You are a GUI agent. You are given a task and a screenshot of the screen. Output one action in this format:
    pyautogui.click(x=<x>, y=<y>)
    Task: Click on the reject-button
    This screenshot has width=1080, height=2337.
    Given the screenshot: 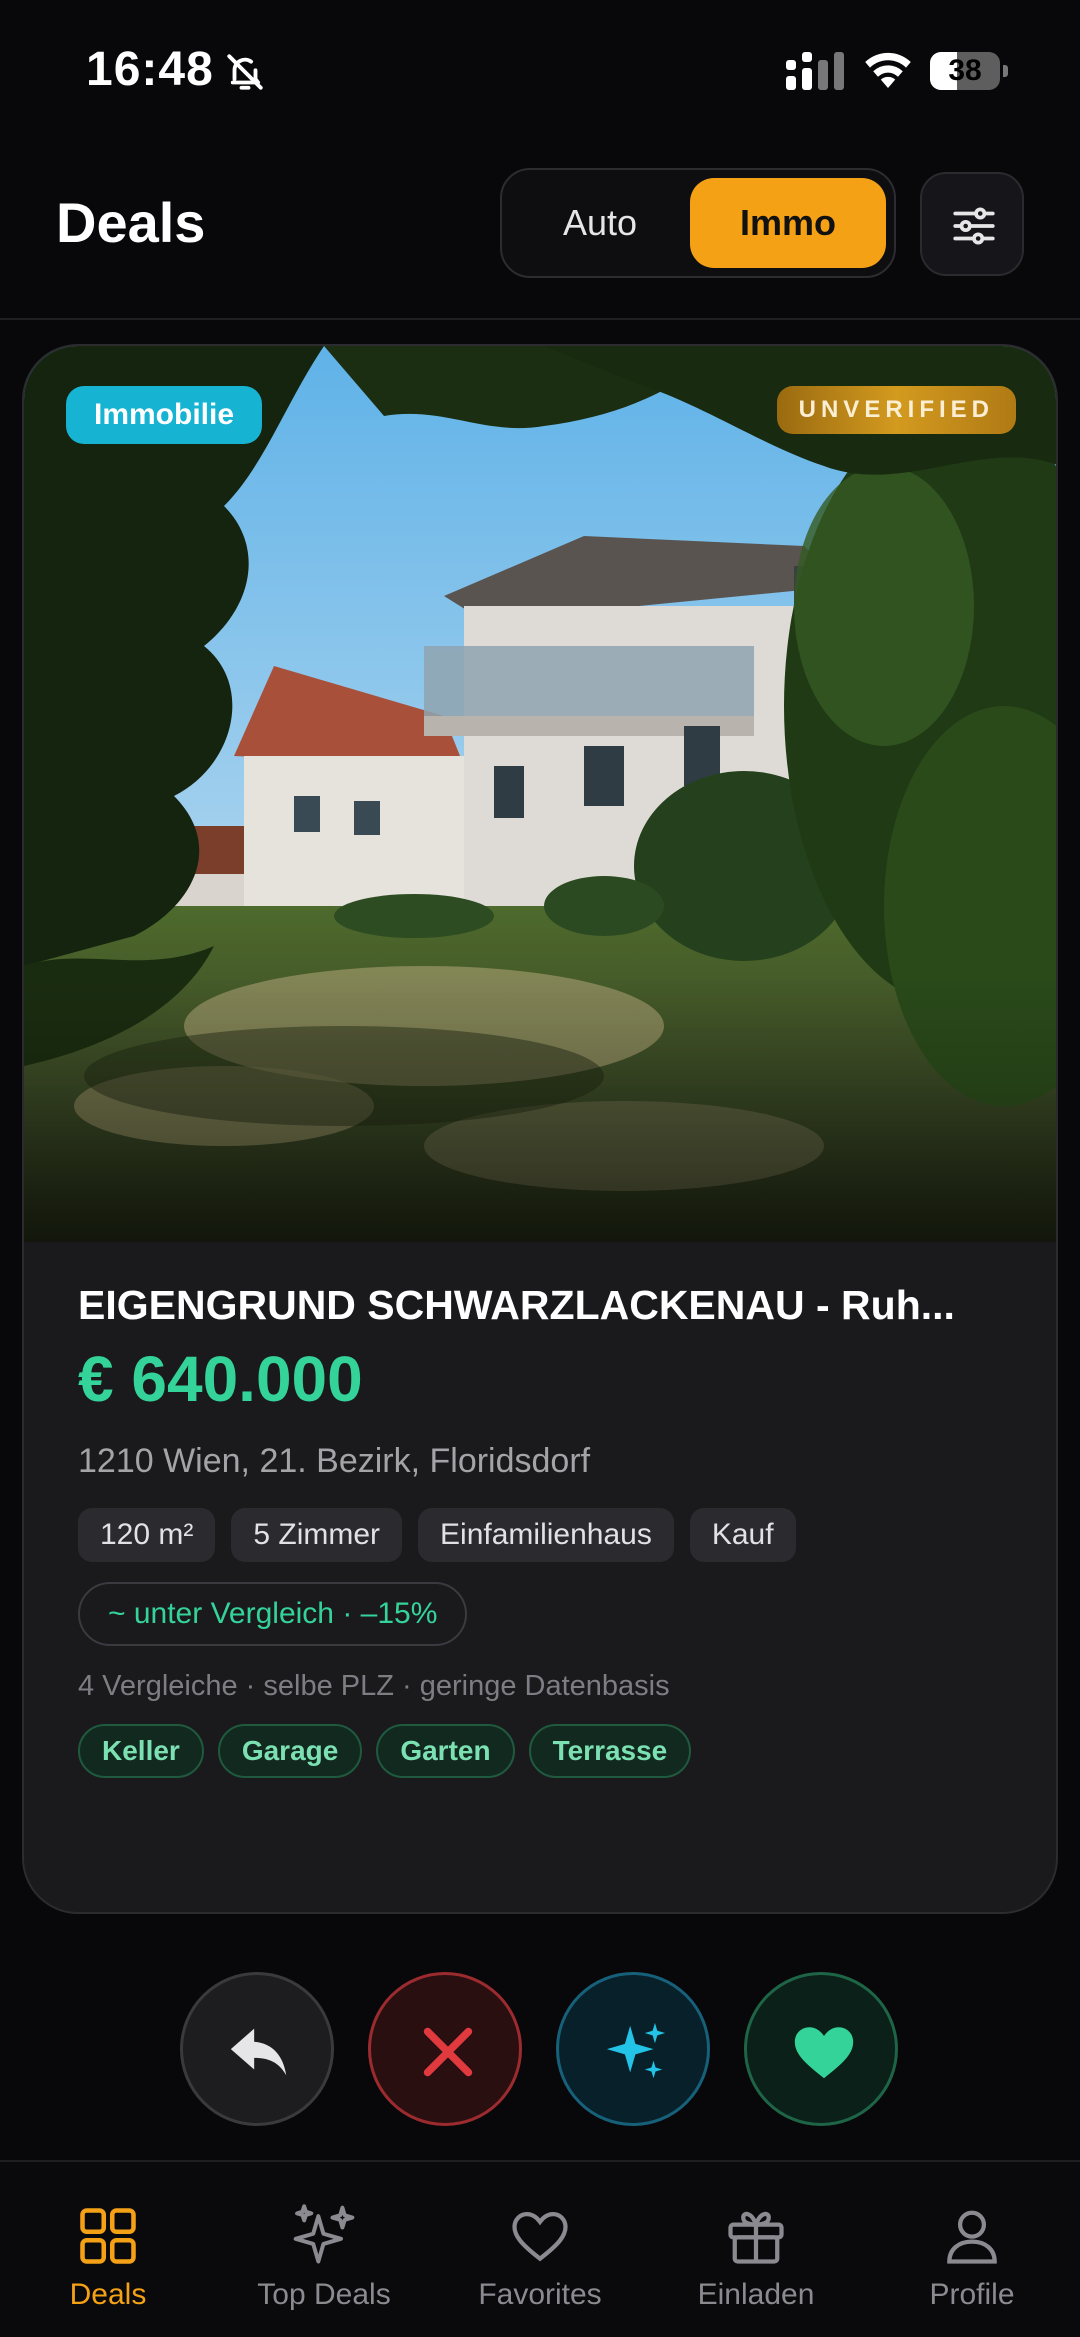 What is the action you would take?
    pyautogui.click(x=445, y=2049)
    